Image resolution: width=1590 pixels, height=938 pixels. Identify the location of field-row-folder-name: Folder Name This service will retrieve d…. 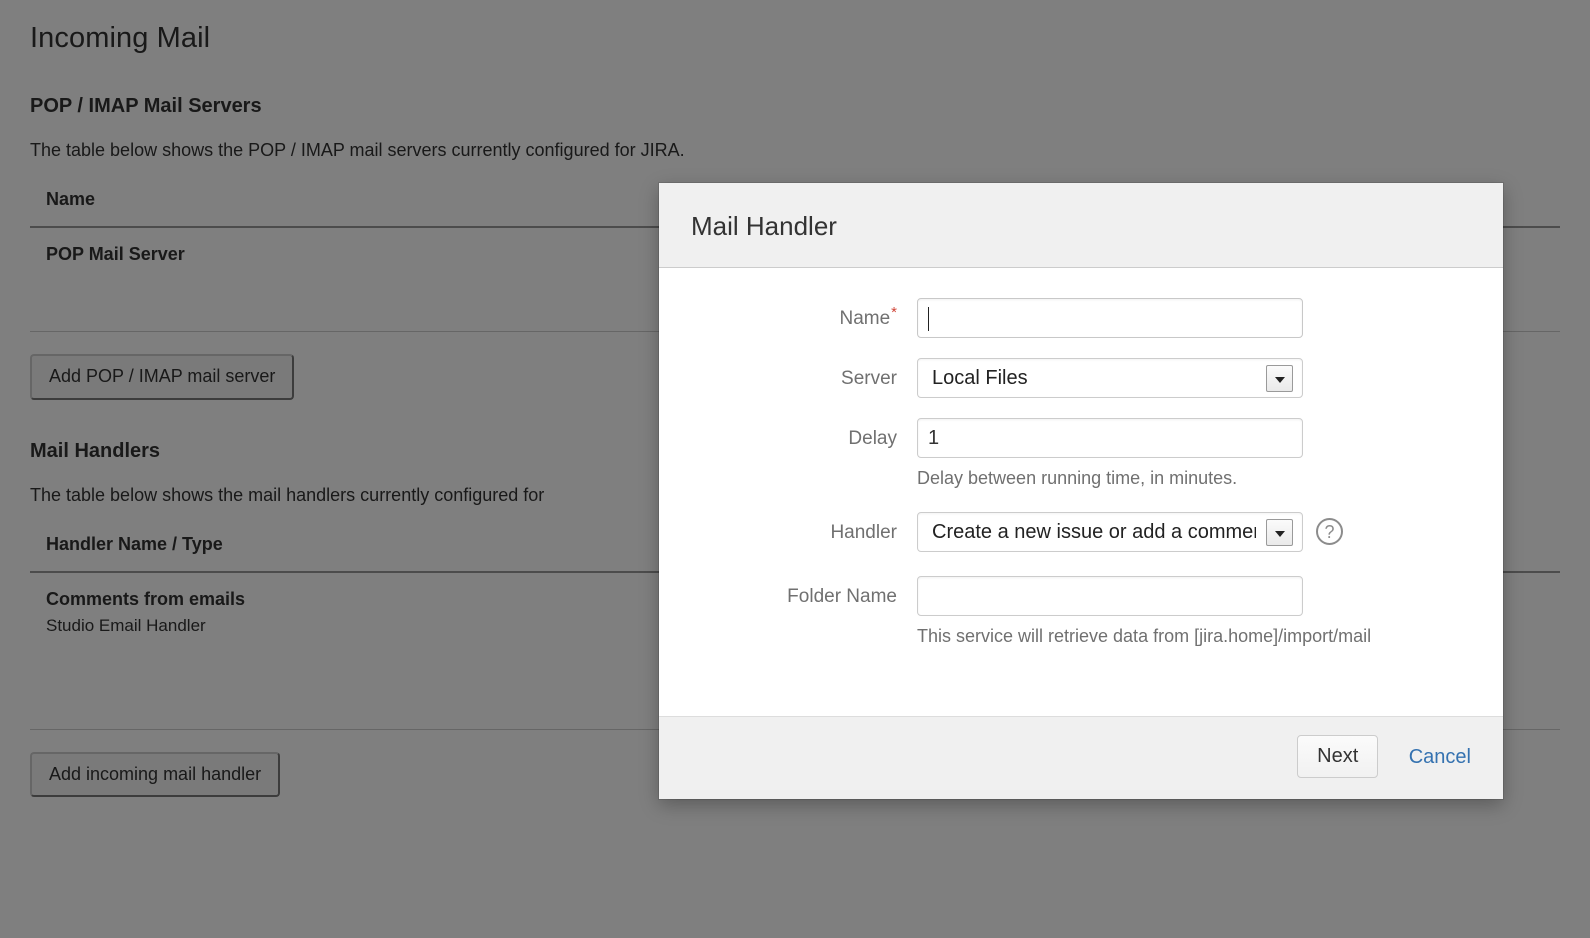
(1081, 612).